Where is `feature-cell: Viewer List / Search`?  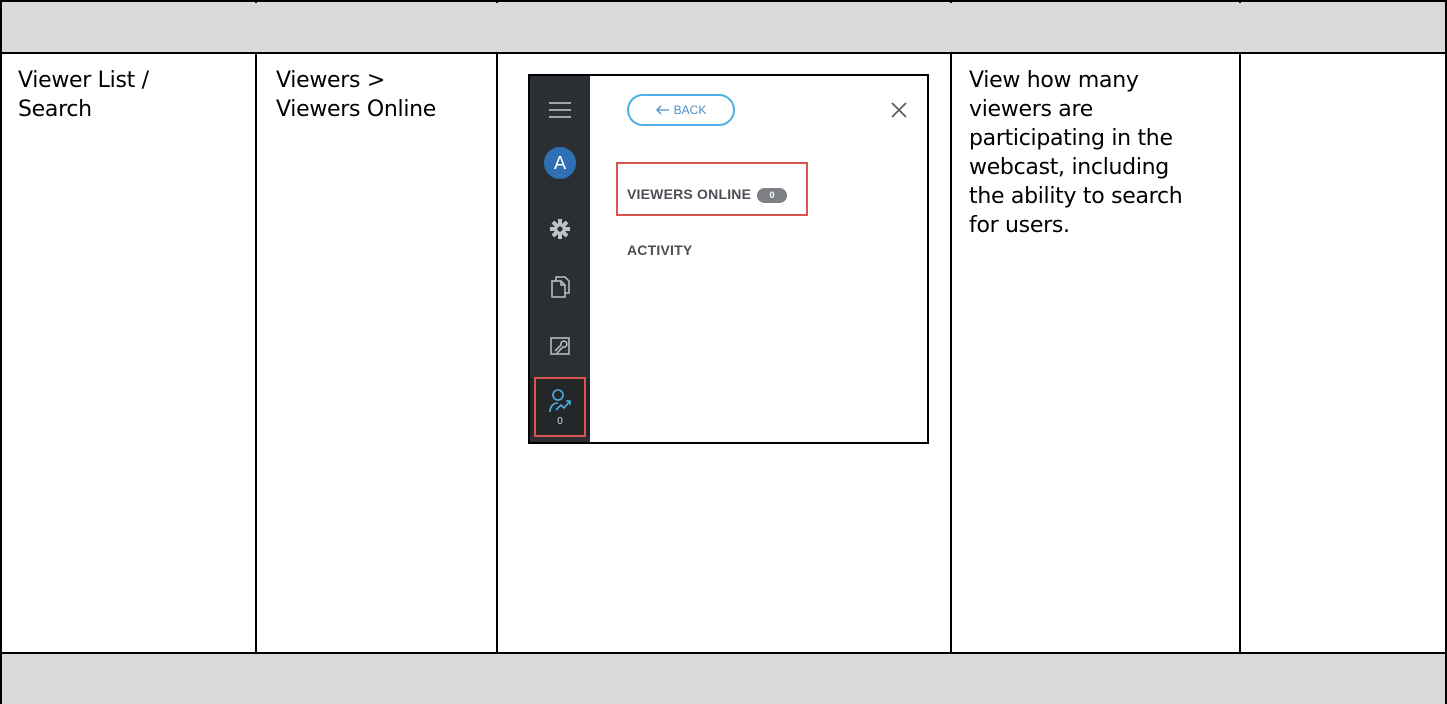
feature-cell: Viewer List / Search is located at coordinates (83, 95).